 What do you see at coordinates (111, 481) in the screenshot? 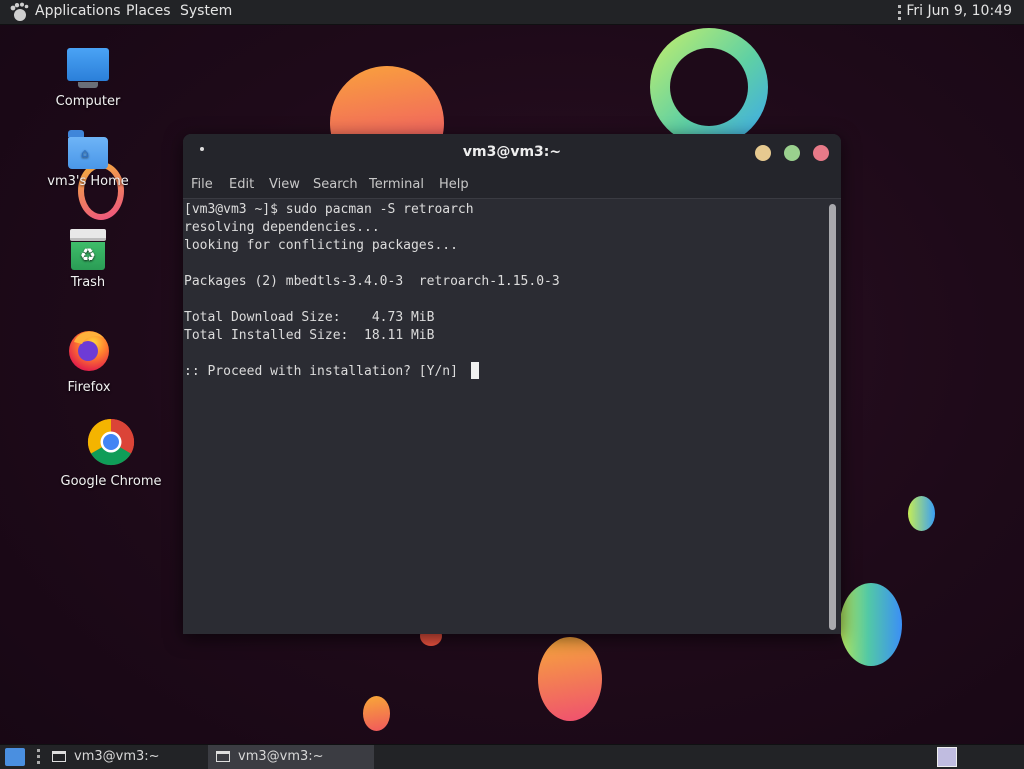
I see `desktop-icon-label: Google Chrome` at bounding box center [111, 481].